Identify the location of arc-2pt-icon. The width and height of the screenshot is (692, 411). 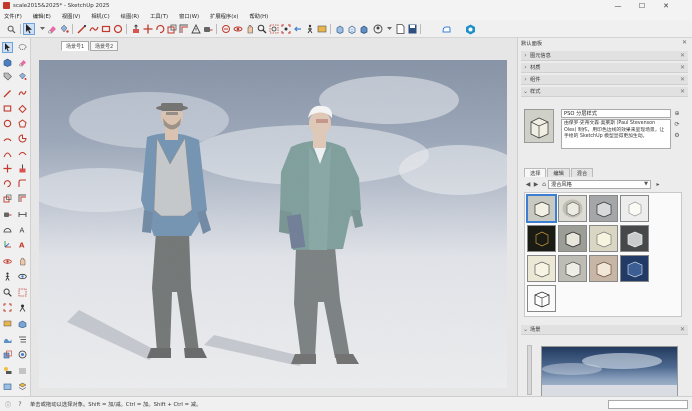
(22, 153).